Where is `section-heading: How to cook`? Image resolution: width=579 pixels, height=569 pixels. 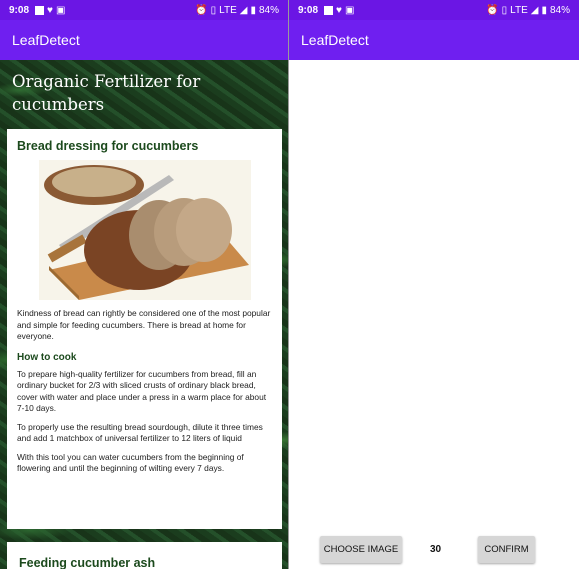 section-heading: How to cook is located at coordinates (47, 357).